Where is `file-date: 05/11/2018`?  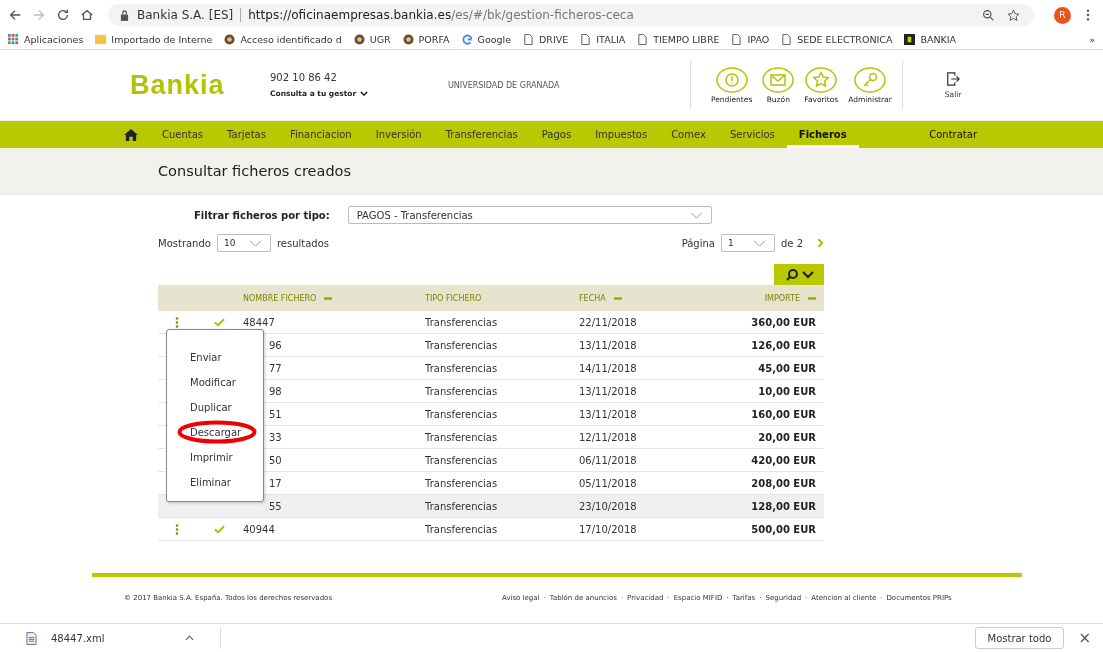
file-date: 05/11/2018 is located at coordinates (608, 483).